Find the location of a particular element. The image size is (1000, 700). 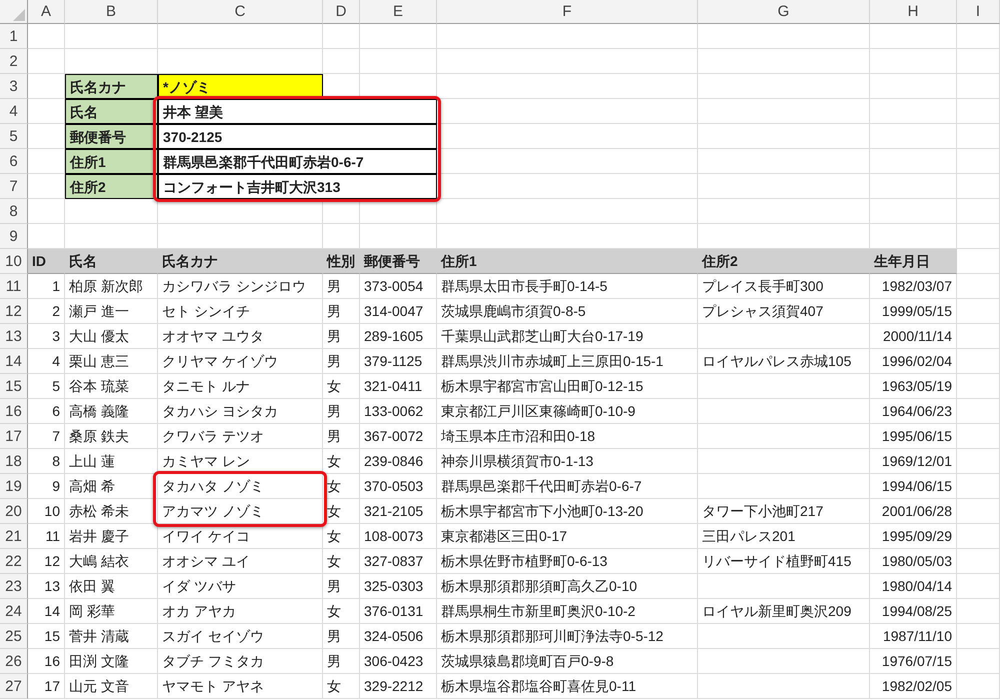

table-cell: 桑原 鉄夫 is located at coordinates (111, 436).